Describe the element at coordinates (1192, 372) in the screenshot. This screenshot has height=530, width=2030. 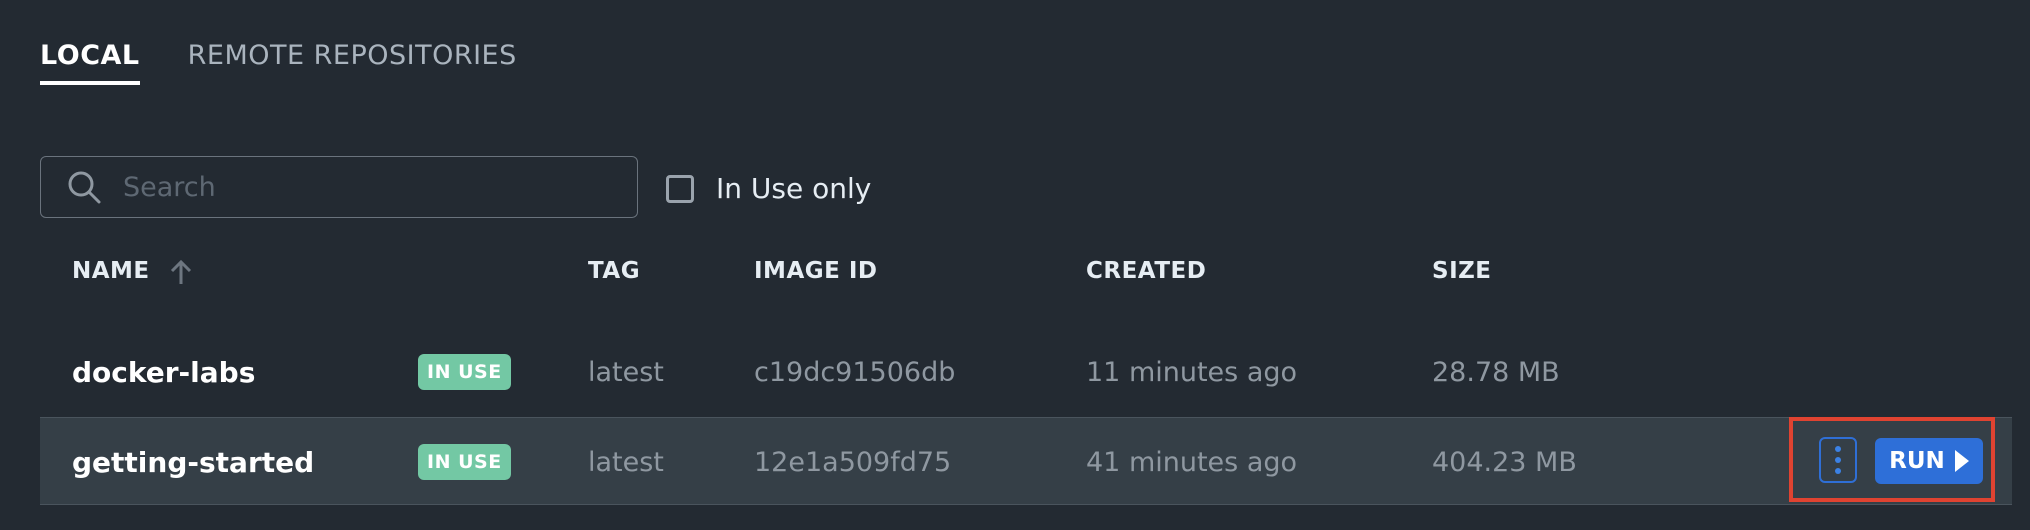
I see `image-created: 11 minutes ago` at that location.